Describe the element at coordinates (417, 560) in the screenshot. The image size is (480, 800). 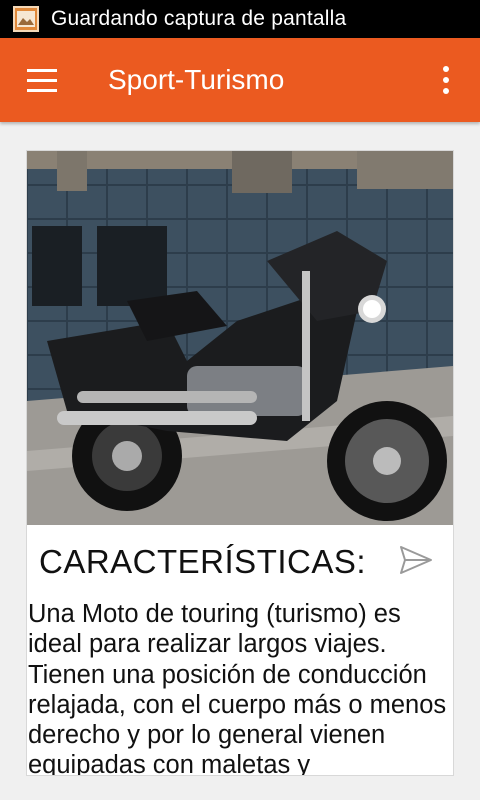
I see `send-icon` at that location.